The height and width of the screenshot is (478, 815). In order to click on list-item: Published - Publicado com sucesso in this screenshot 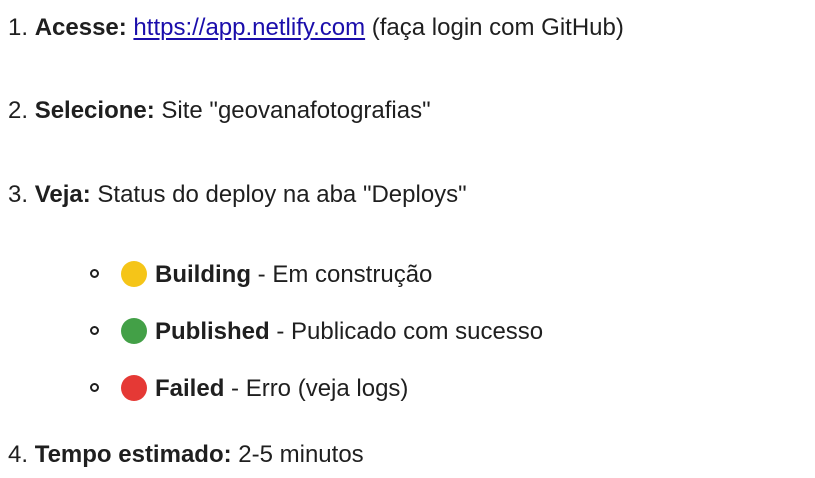, I will do `click(316, 332)`.